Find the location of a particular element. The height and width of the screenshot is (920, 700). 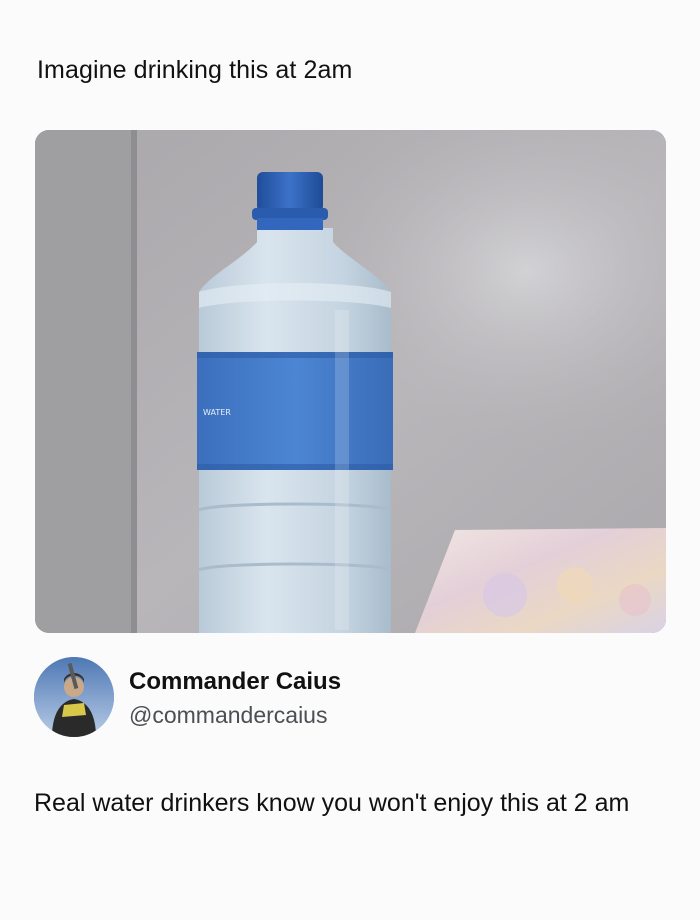

post-text: Imagine drinking this at 2am is located at coordinates (195, 70).